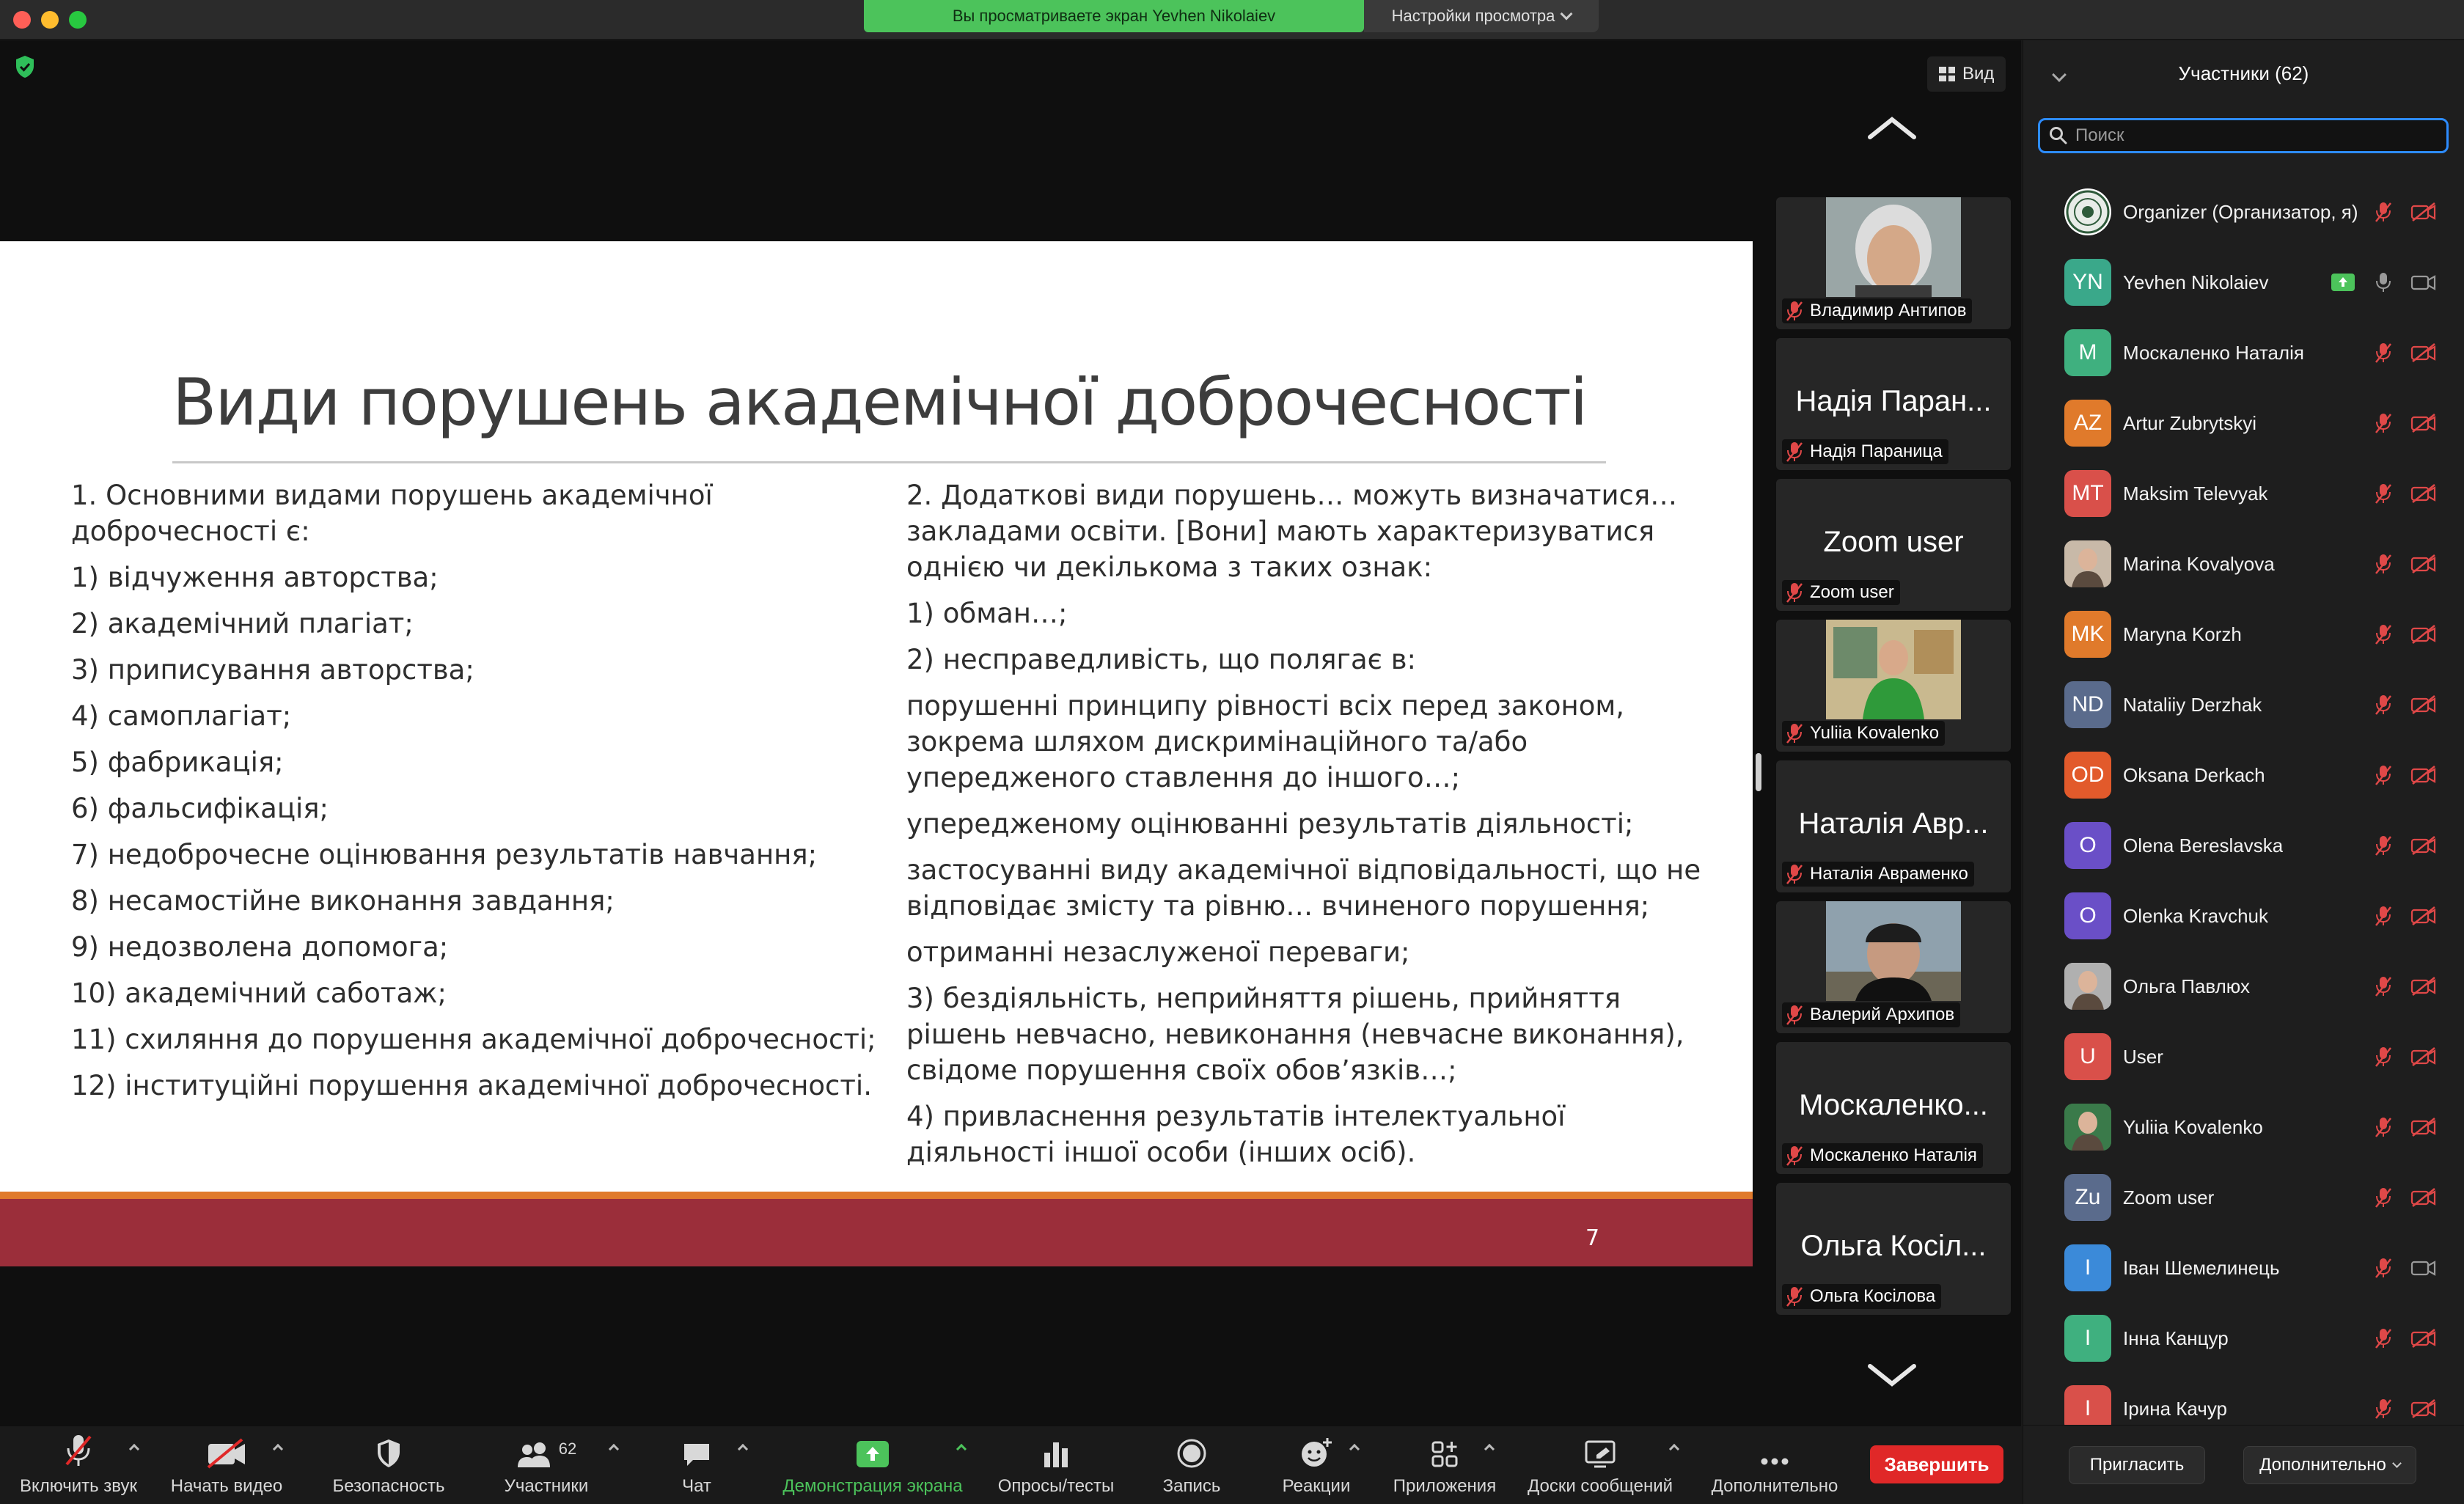 Image resolution: width=2464 pixels, height=1504 pixels. What do you see at coordinates (1758, 772) in the screenshot?
I see `panel-resize-handle` at bounding box center [1758, 772].